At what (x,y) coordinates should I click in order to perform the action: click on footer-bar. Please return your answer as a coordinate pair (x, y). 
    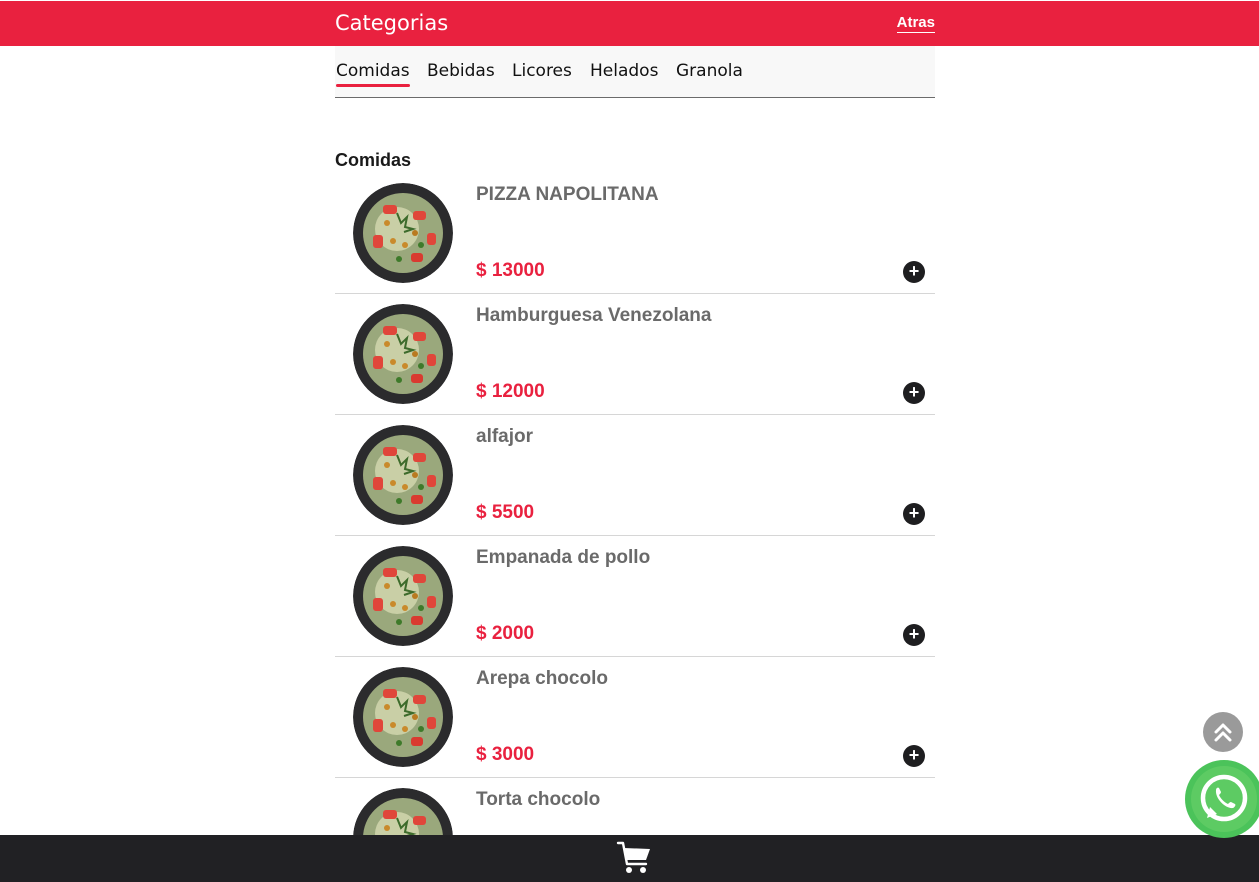
    Looking at the image, I should click on (629, 858).